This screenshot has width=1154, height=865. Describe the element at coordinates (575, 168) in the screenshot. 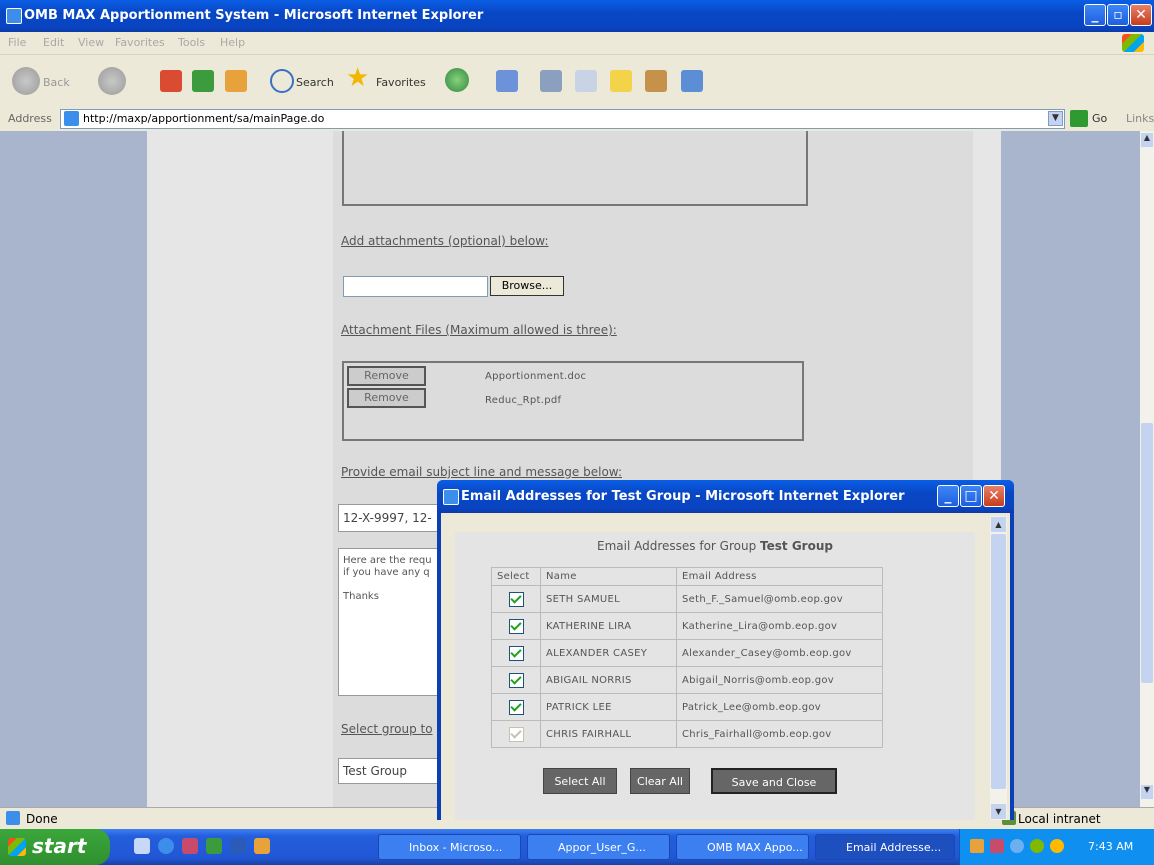

I see `message-box-top` at that location.